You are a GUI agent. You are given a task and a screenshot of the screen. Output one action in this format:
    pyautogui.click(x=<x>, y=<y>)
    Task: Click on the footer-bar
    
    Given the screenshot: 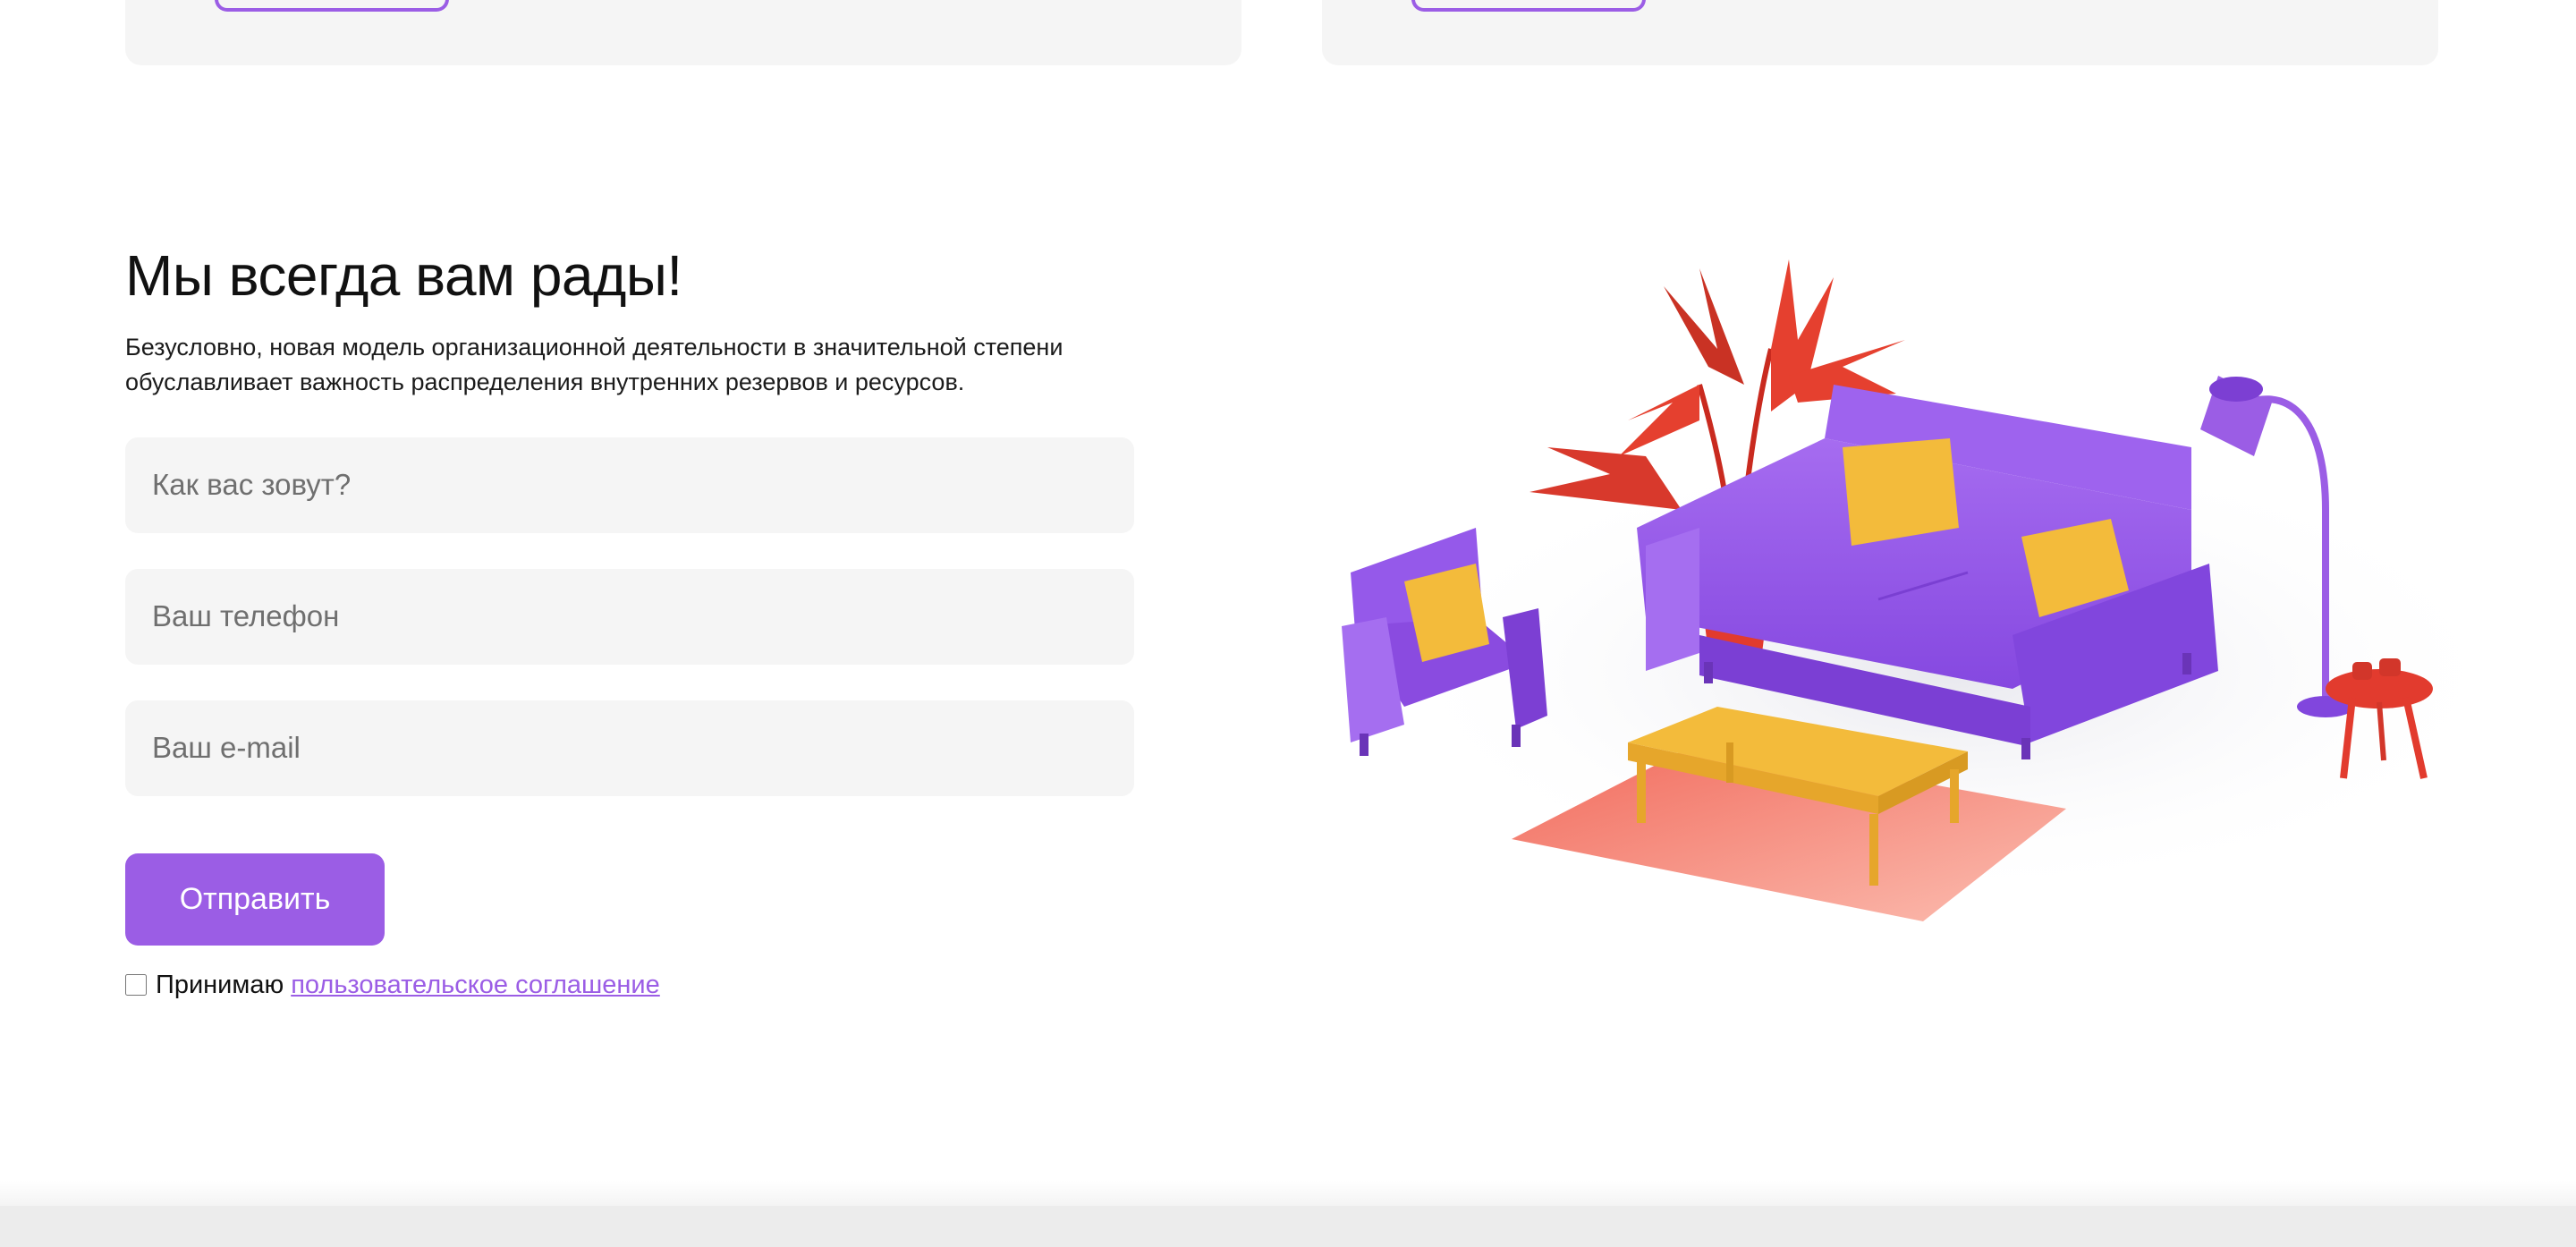 What is the action you would take?
    pyautogui.click(x=1288, y=1226)
    